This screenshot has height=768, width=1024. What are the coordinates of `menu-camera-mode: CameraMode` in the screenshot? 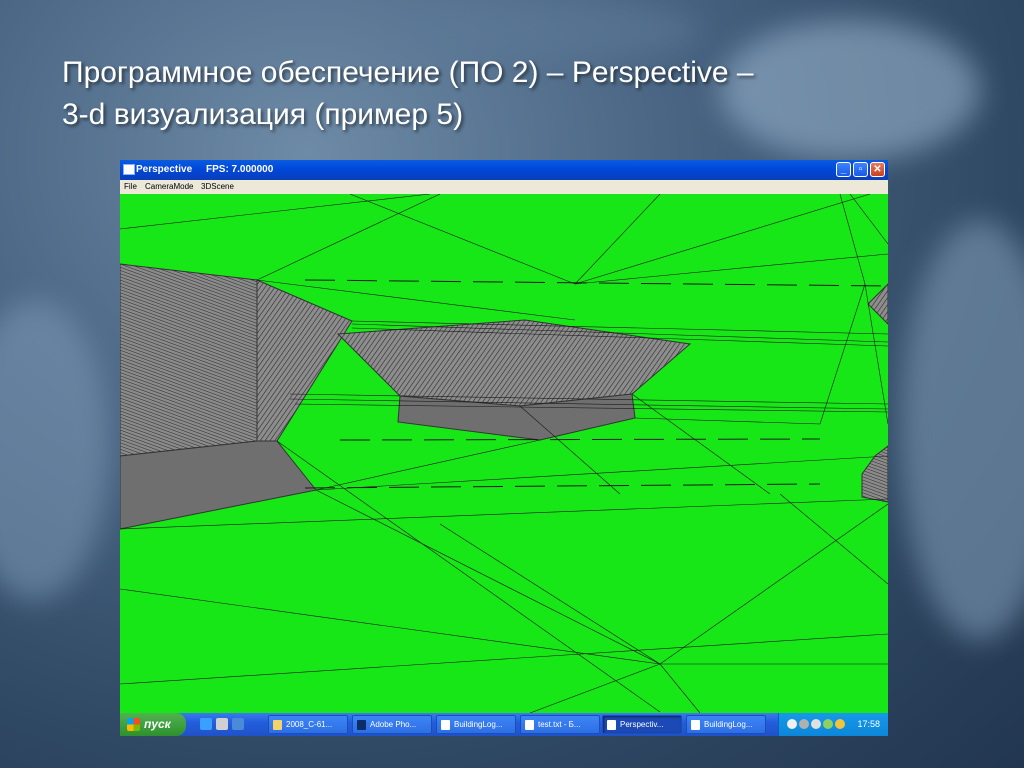 It's located at (169, 186).